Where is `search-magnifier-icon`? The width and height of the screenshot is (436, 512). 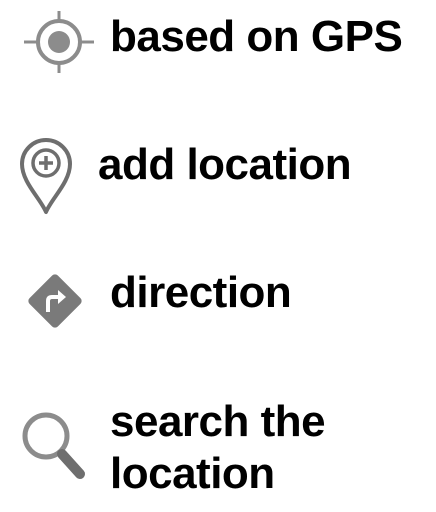 search-magnifier-icon is located at coordinates (54, 446).